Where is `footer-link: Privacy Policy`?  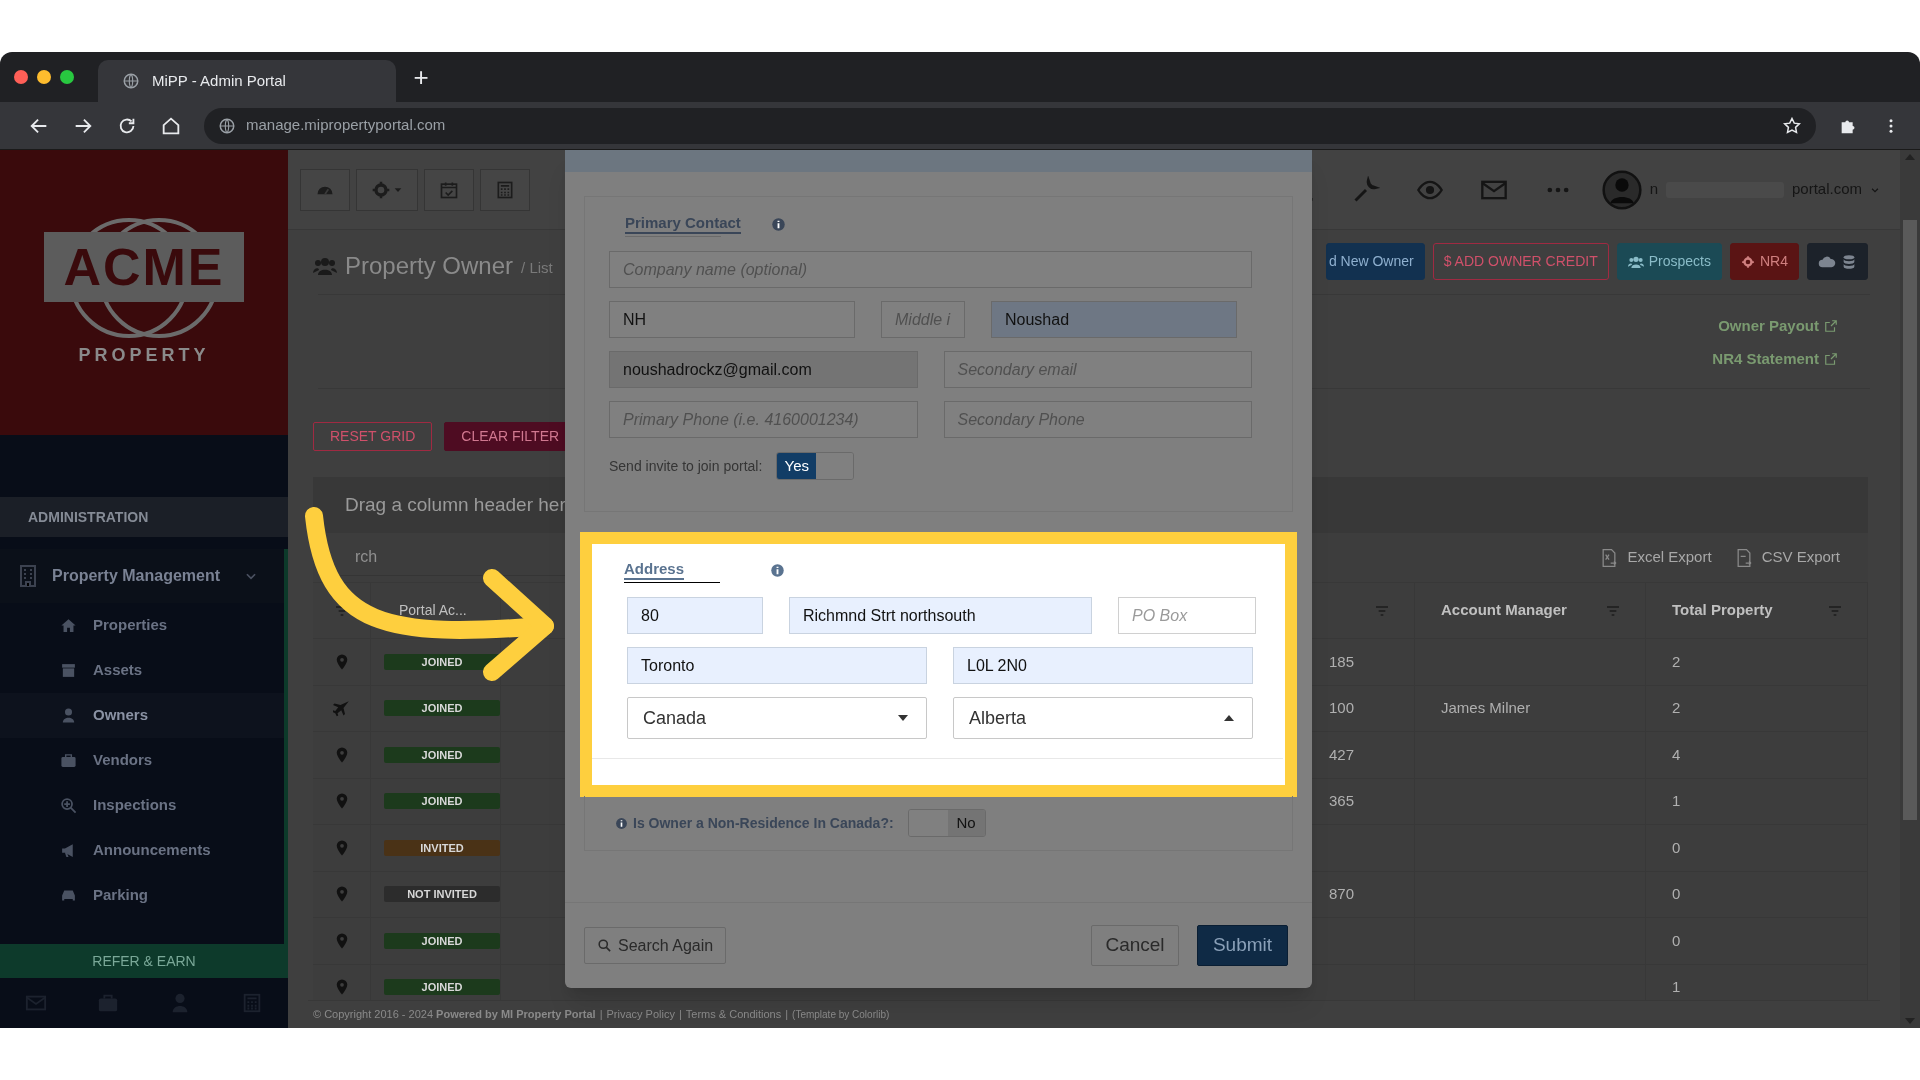 footer-link: Privacy Policy is located at coordinates (640, 1014).